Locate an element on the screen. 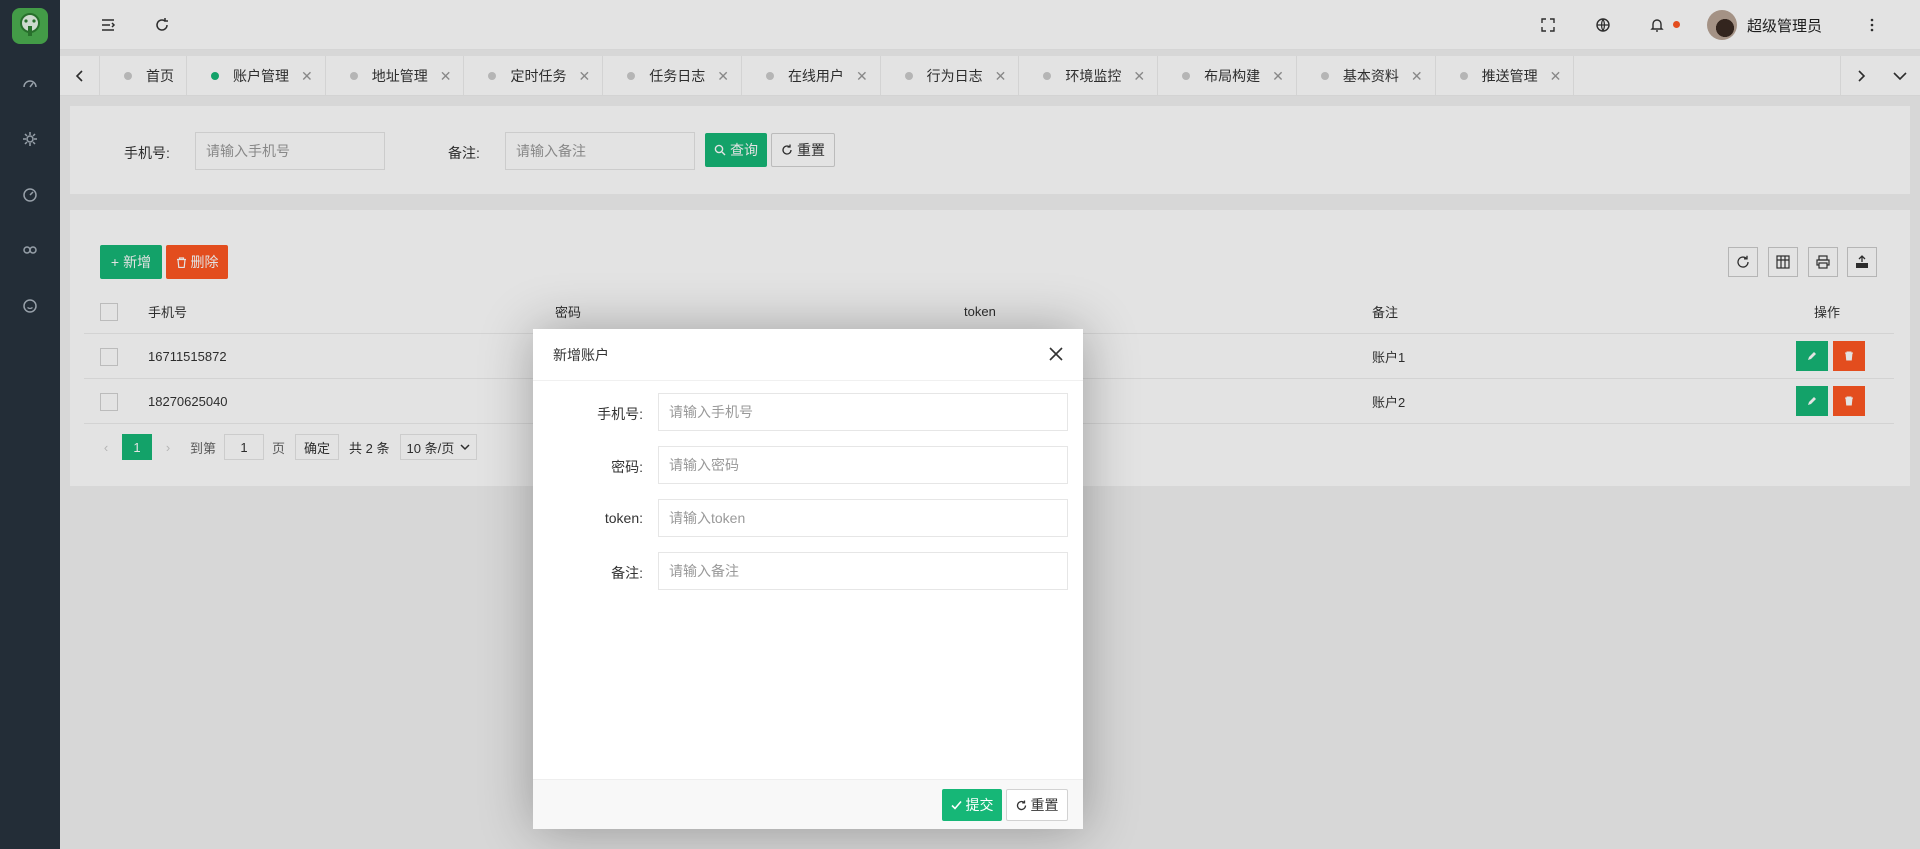  refresh-icon is located at coordinates (1021, 805).